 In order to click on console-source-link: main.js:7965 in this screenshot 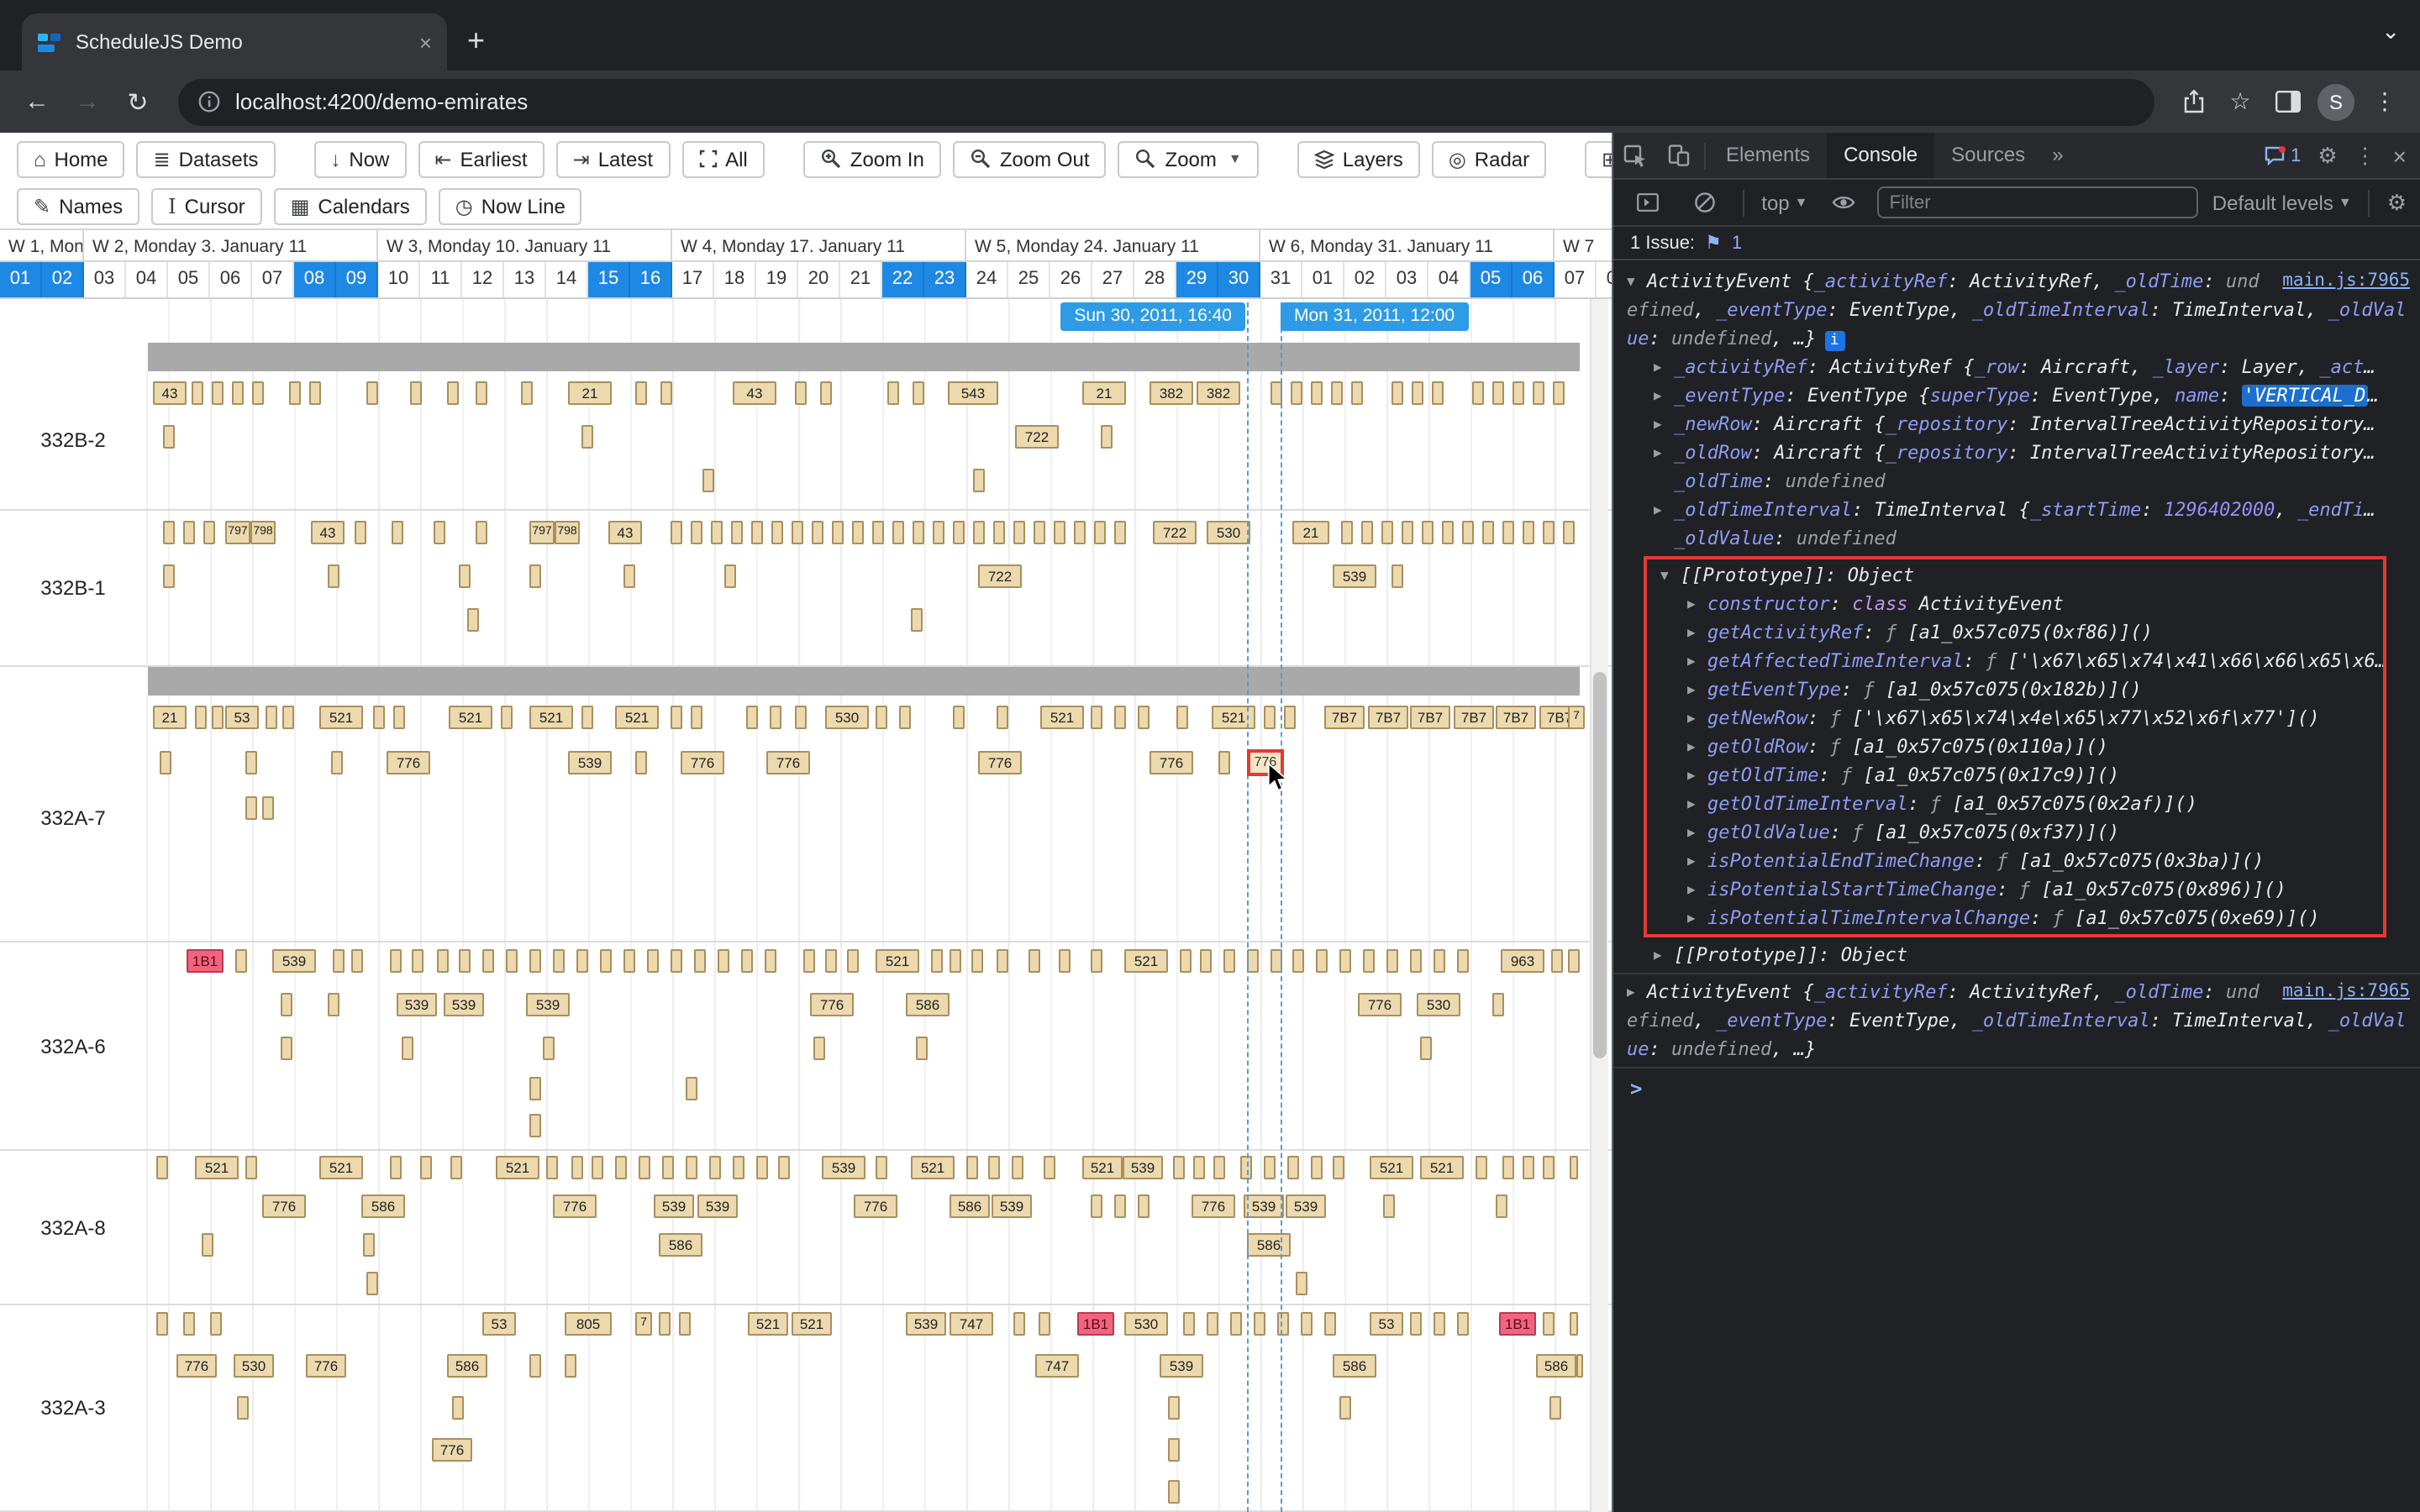, I will do `click(2346, 992)`.